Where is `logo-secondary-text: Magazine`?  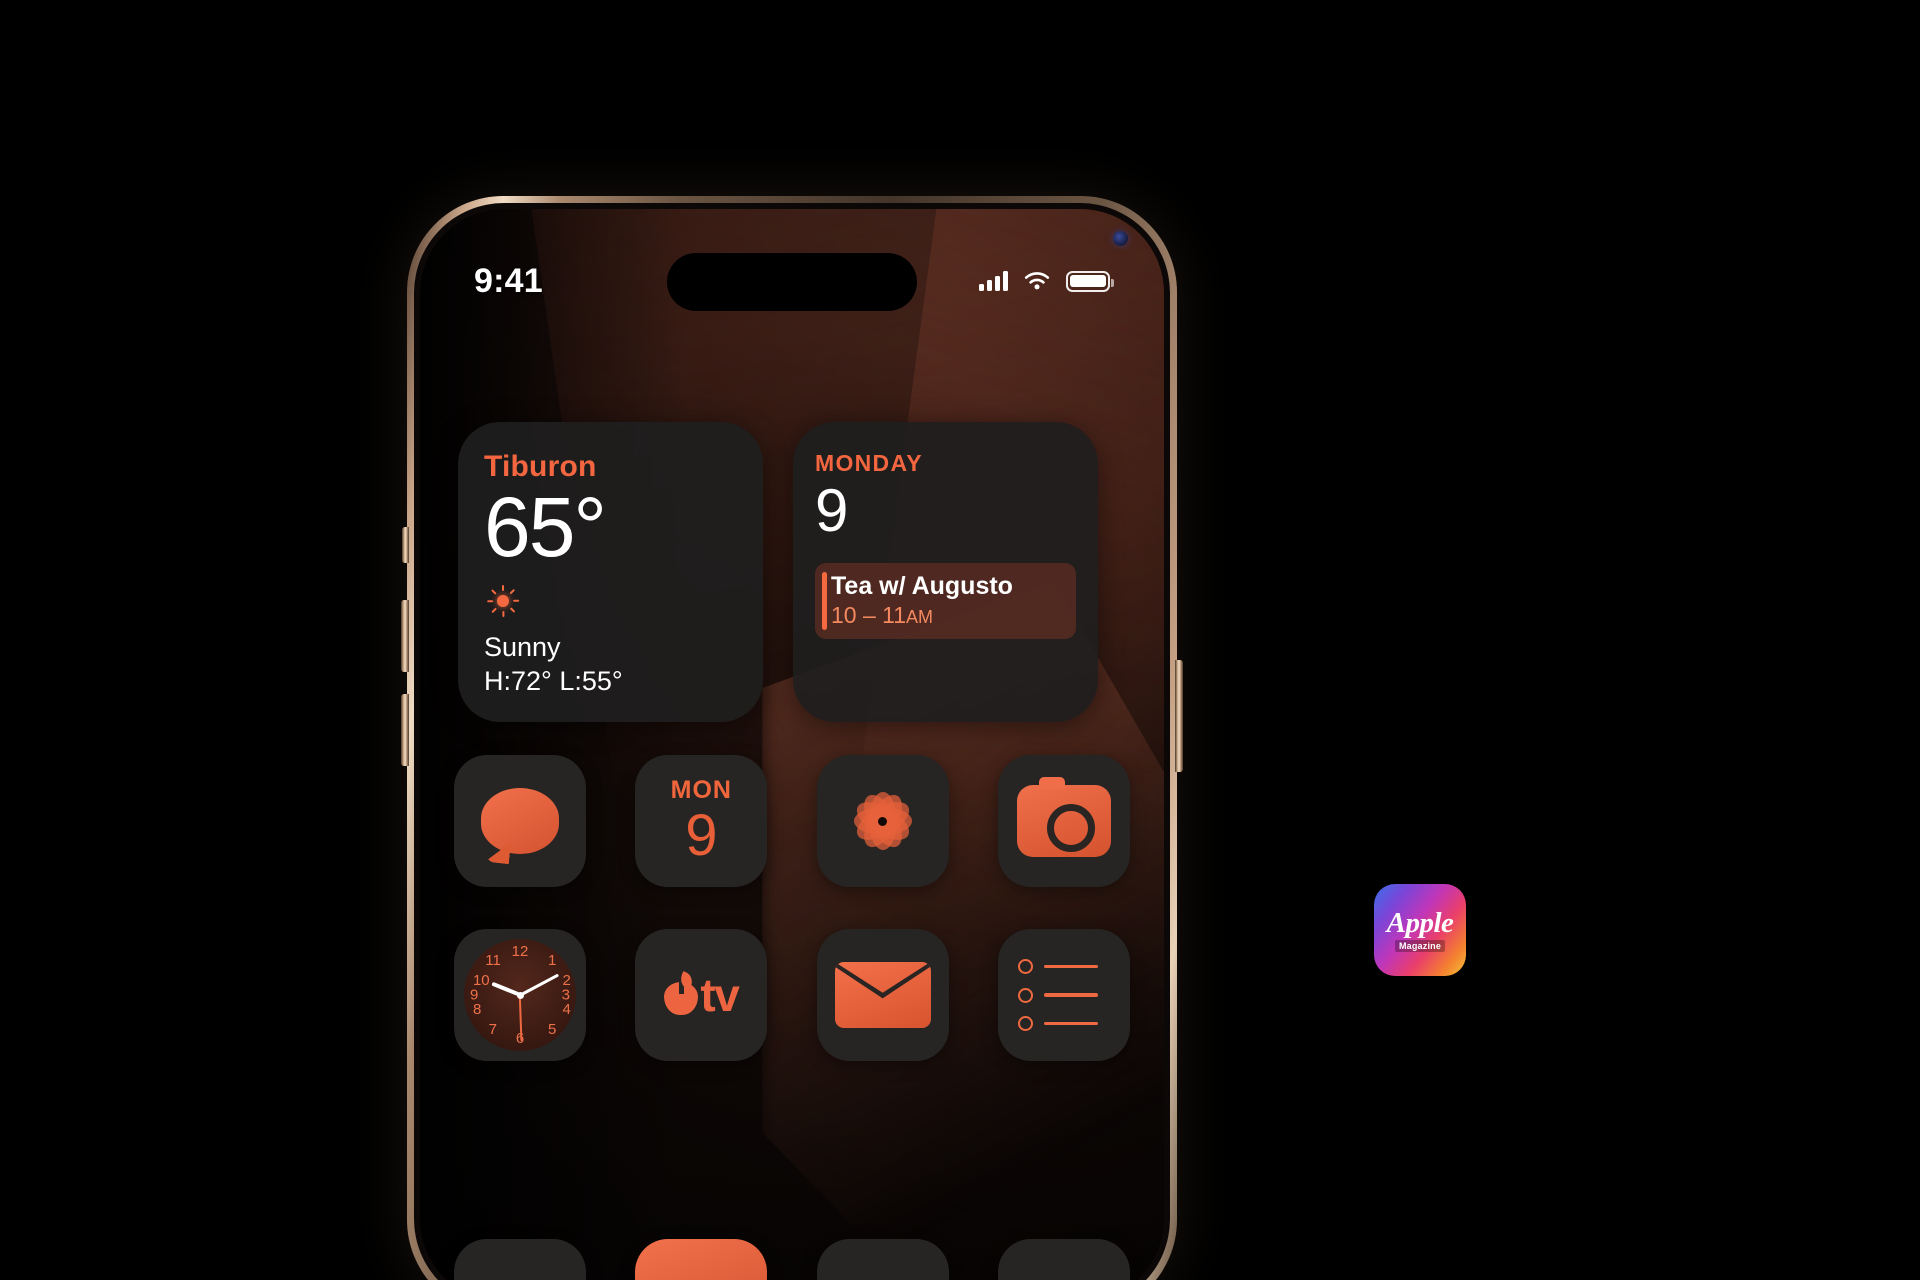 logo-secondary-text: Magazine is located at coordinates (1420, 945).